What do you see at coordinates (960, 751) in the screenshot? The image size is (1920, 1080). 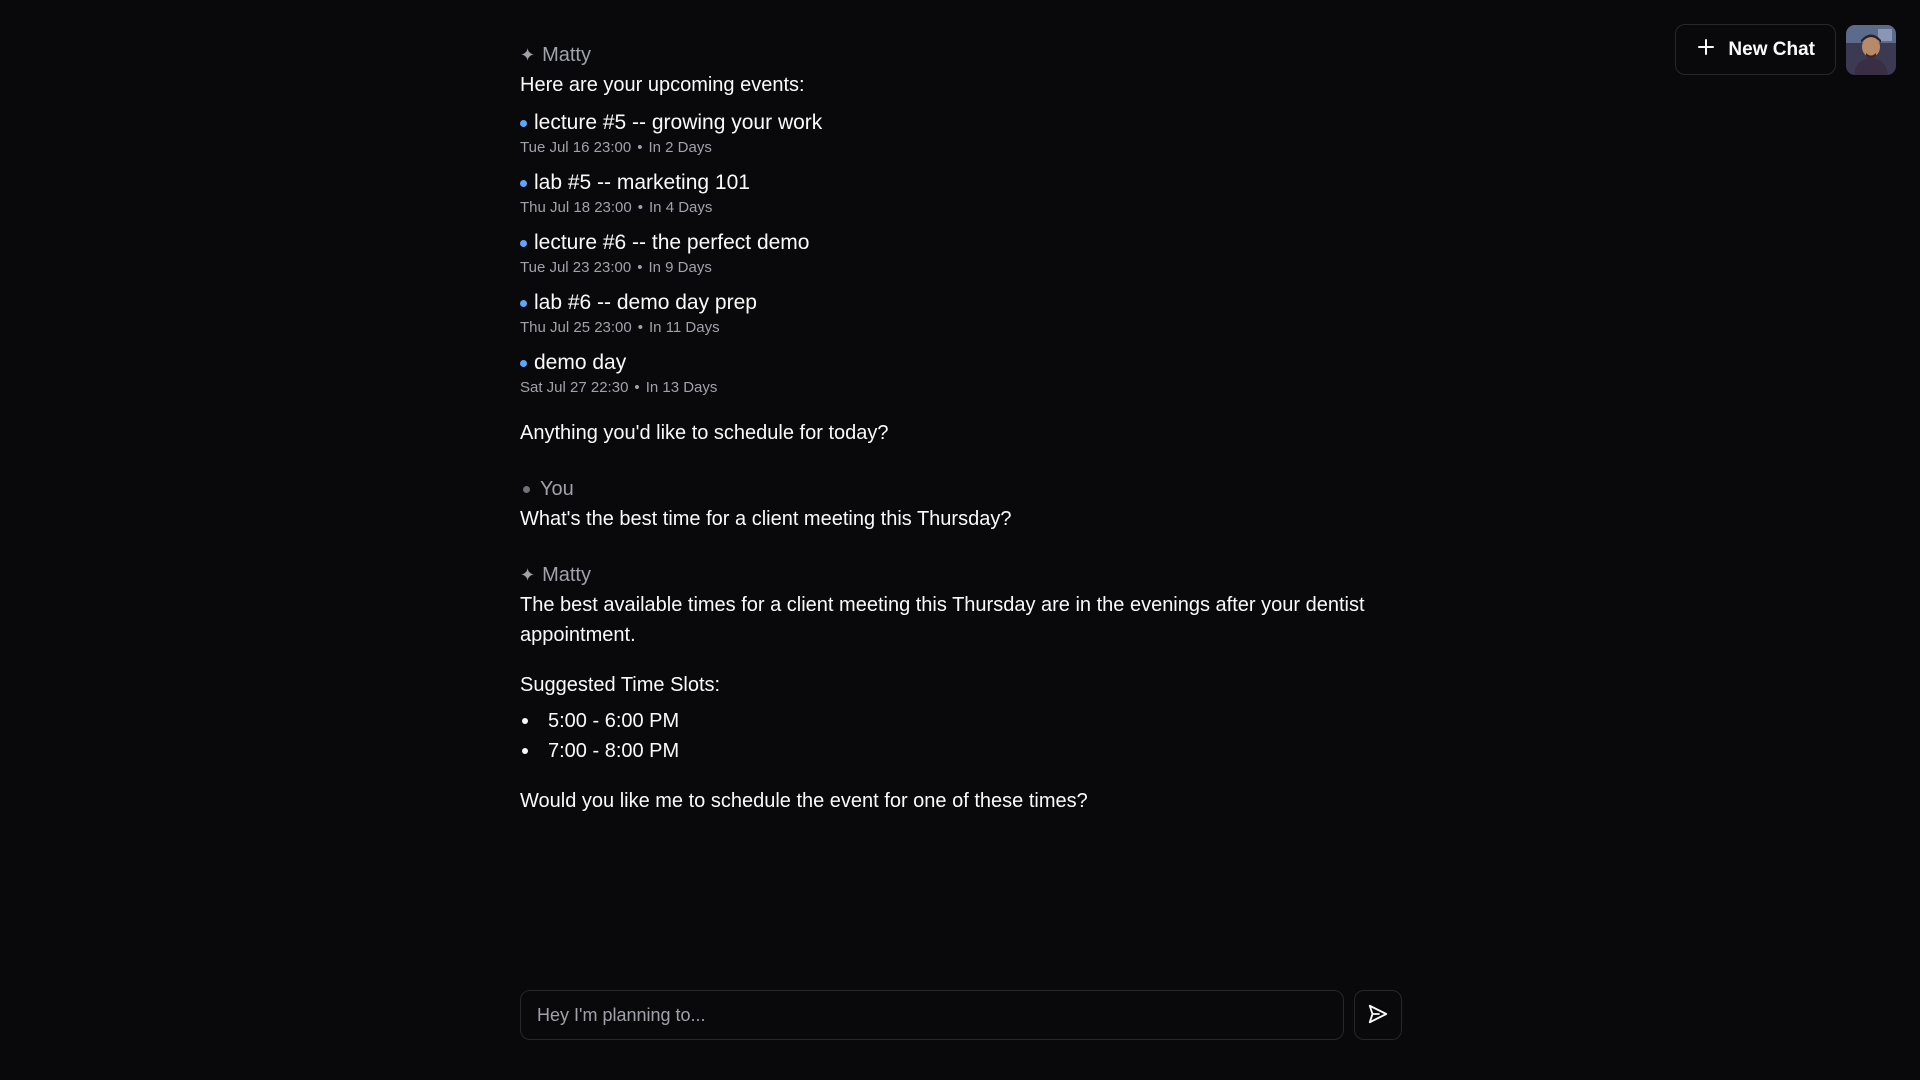 I see `time-slot-item: 7:00 - 8:00 PM` at bounding box center [960, 751].